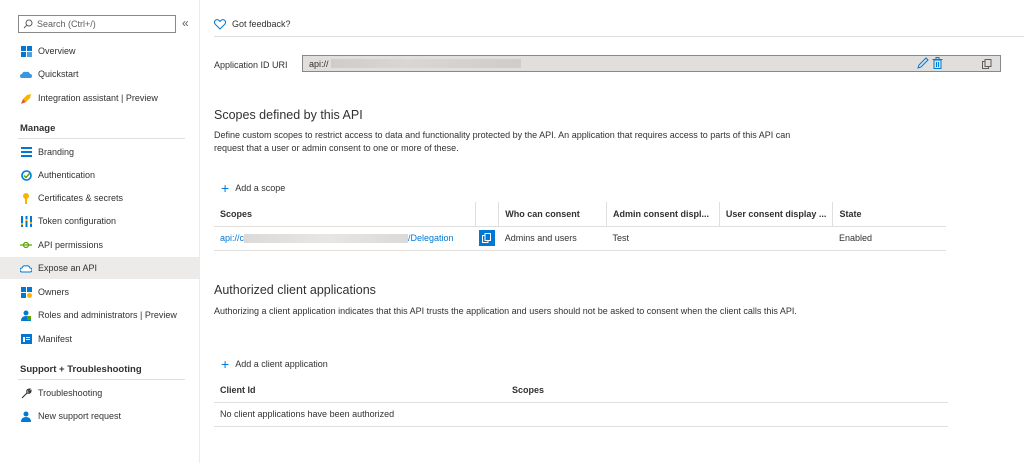 Image resolution: width=1024 pixels, height=463 pixels. I want to click on sidebar-item-certificates: Certificates & secrets, so click(99, 198).